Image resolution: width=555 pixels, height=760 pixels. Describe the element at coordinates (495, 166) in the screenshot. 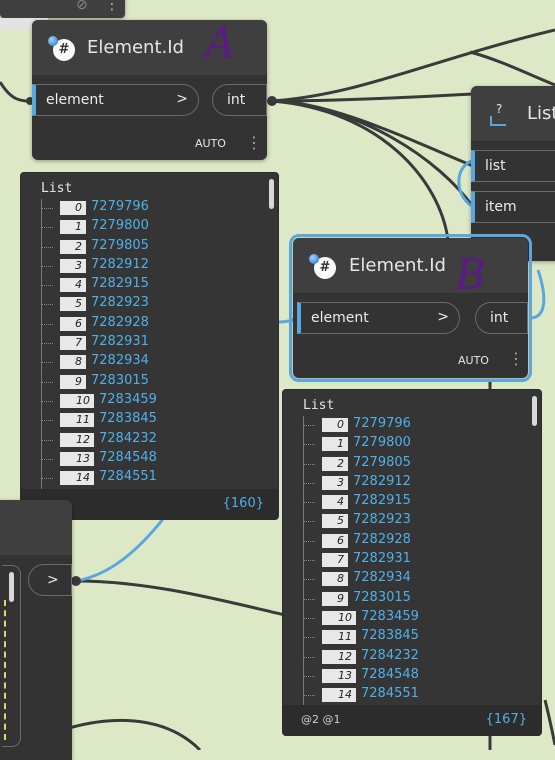

I see `port-label: list` at that location.